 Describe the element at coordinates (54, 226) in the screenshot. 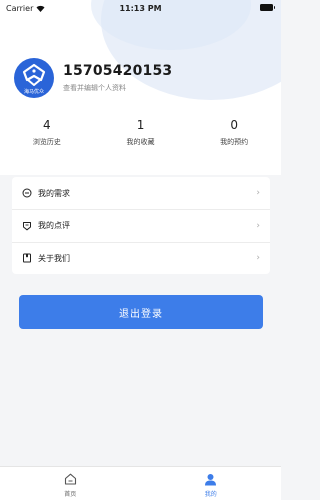

I see `menu-item-label: 我的点评` at that location.